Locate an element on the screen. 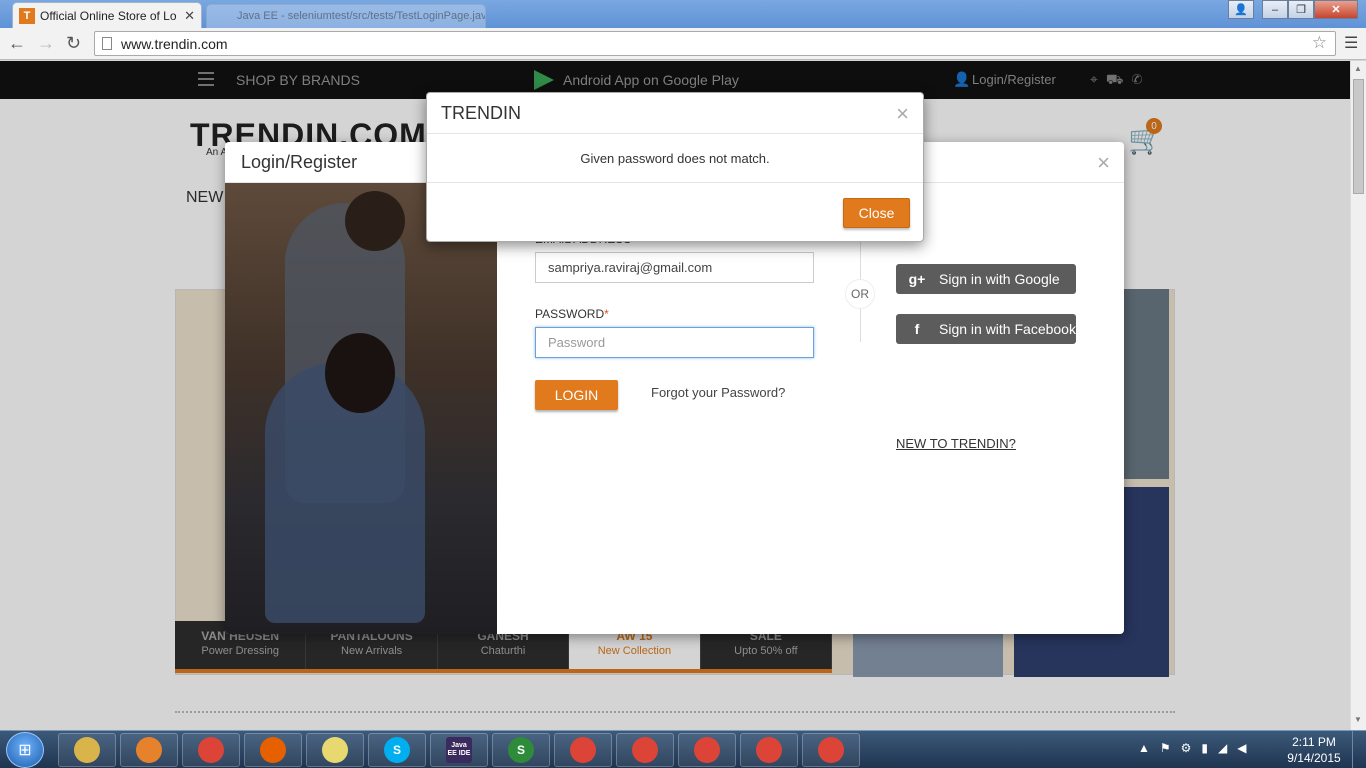  clock-date: 9/14/2015 is located at coordinates (1314, 758).